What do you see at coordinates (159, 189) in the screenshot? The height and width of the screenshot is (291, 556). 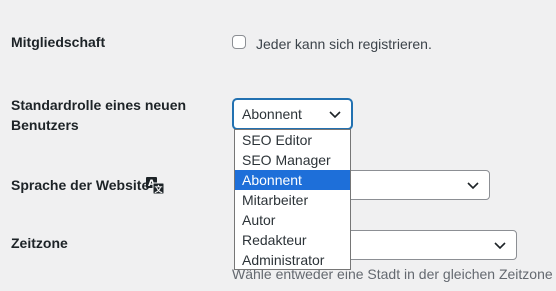 I see `svg-text: 文` at bounding box center [159, 189].